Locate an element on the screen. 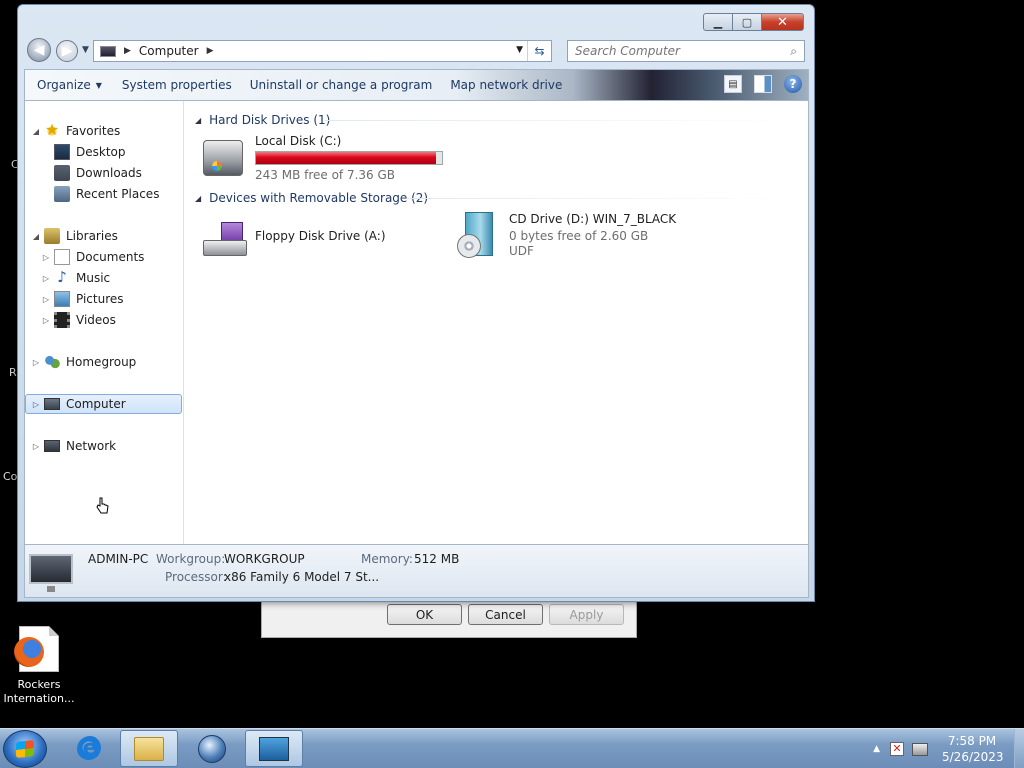 This screenshot has height=768, width=1024. taskbar-internet-explorer: e is located at coordinates (90, 748).